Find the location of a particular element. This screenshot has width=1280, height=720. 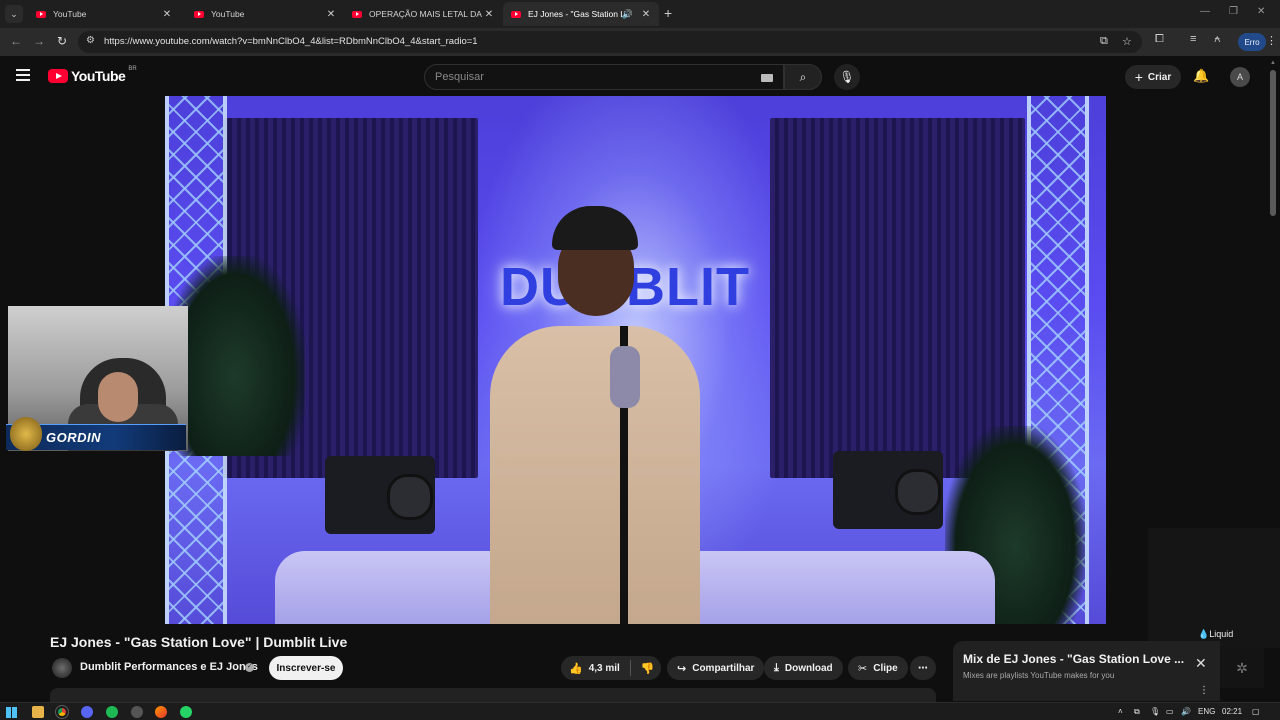

windows-start-icon is located at coordinates (11, 712).